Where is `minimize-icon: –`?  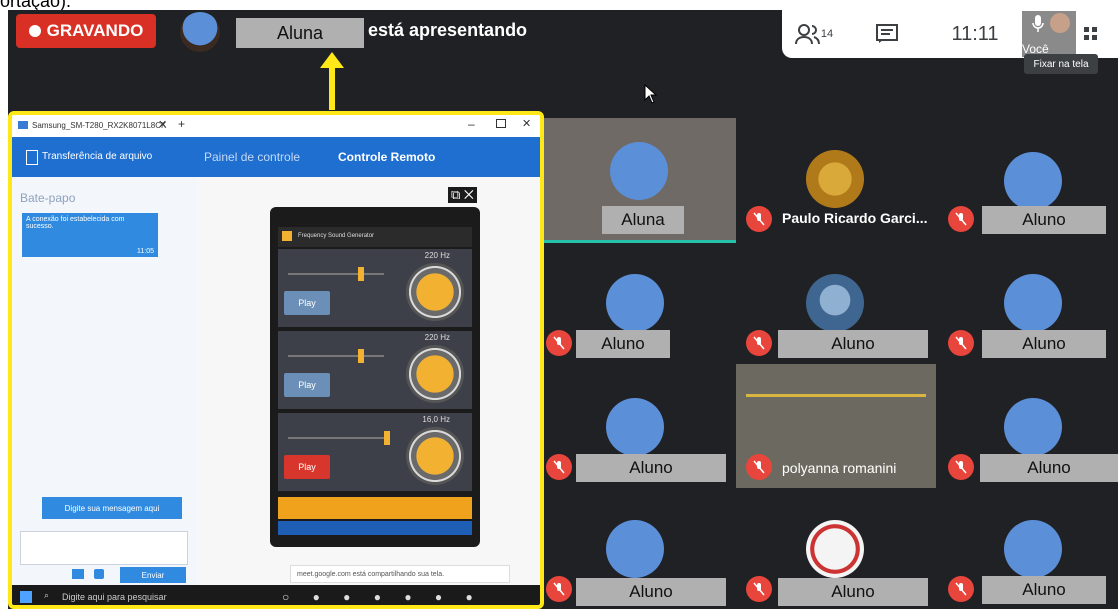 minimize-icon: – is located at coordinates (471, 124).